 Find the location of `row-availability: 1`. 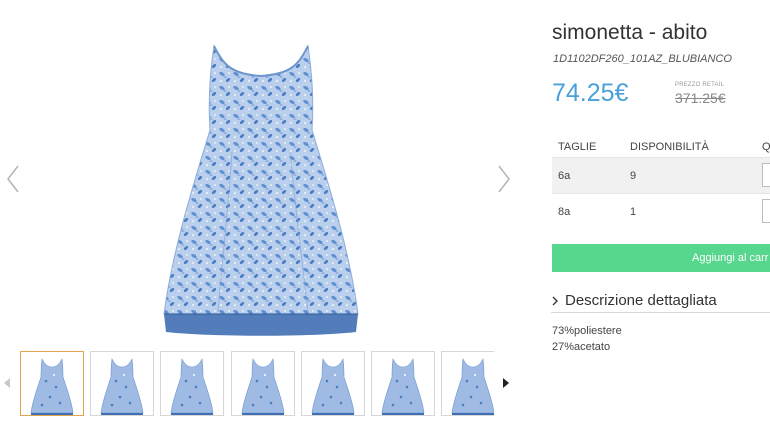

row-availability: 1 is located at coordinates (633, 212).